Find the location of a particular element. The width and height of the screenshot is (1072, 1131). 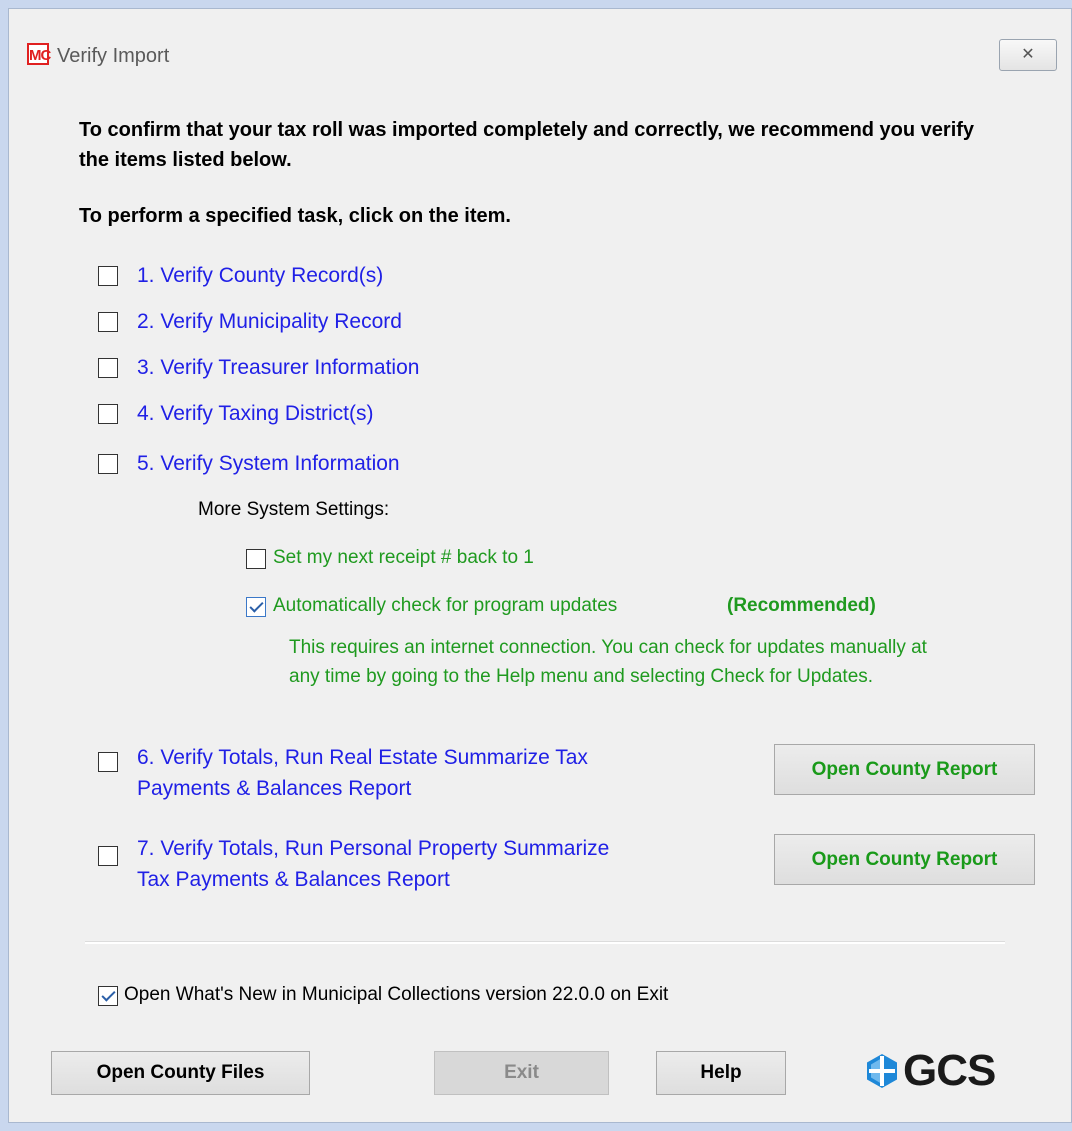

verify-taxing-districts-link: 4. Verify Taxing District(s) is located at coordinates (255, 414).